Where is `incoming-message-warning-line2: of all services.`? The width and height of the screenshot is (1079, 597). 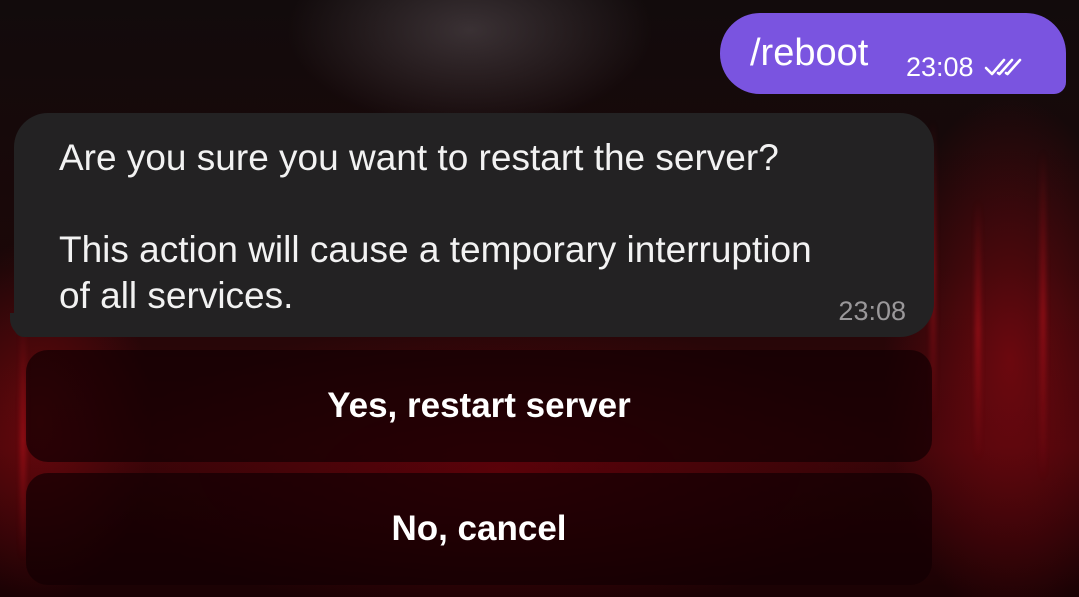 incoming-message-warning-line2: of all services. is located at coordinates (176, 295).